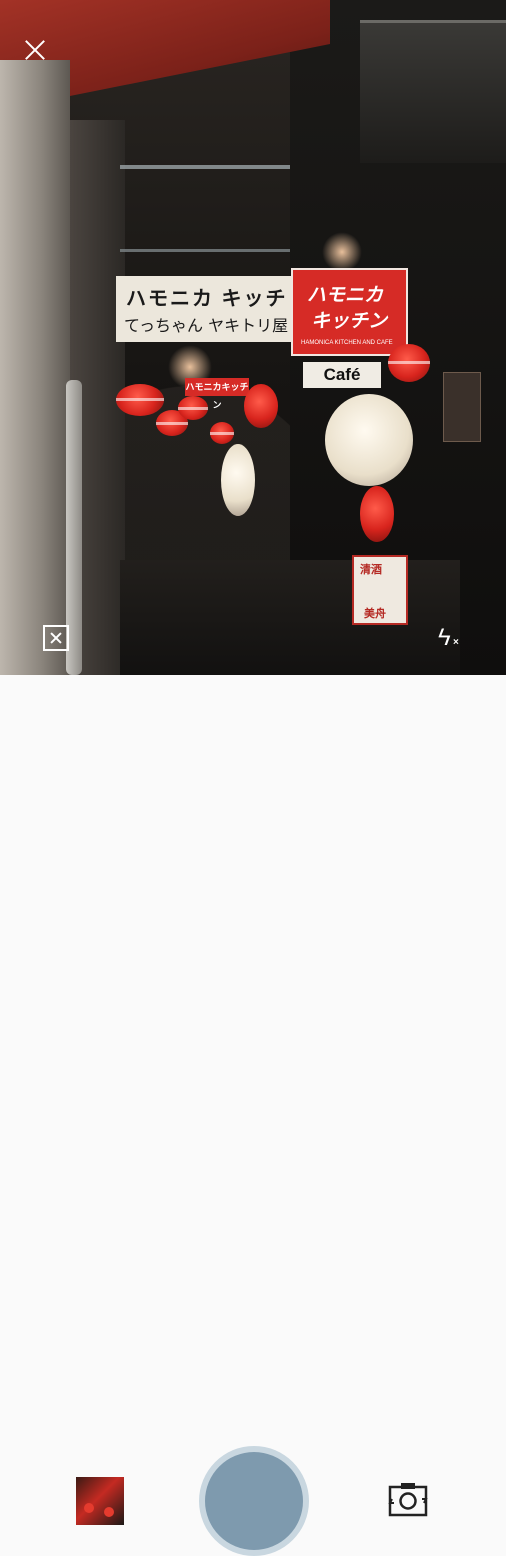  Describe the element at coordinates (206, 325) in the screenshot. I see `white-sign-line2: てっちゃん ヤキトリ屋` at that location.